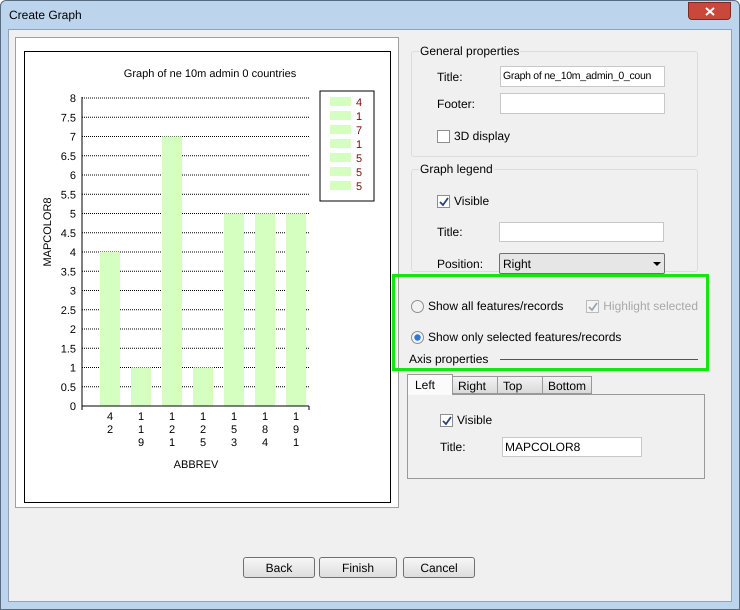  I want to click on y-tick-label: 0.5, so click(68, 388).